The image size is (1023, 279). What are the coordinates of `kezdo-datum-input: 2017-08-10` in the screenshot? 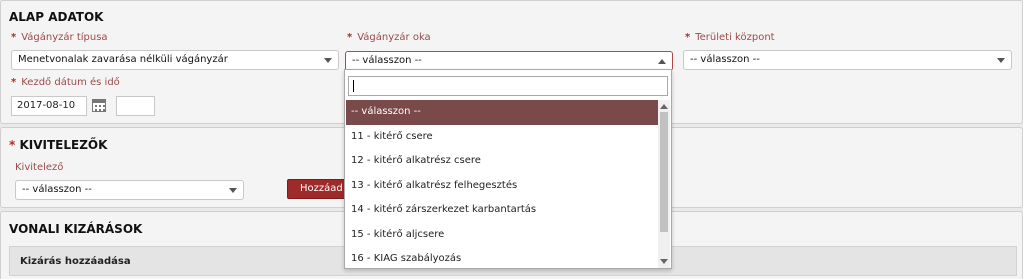 It's located at (49, 106).